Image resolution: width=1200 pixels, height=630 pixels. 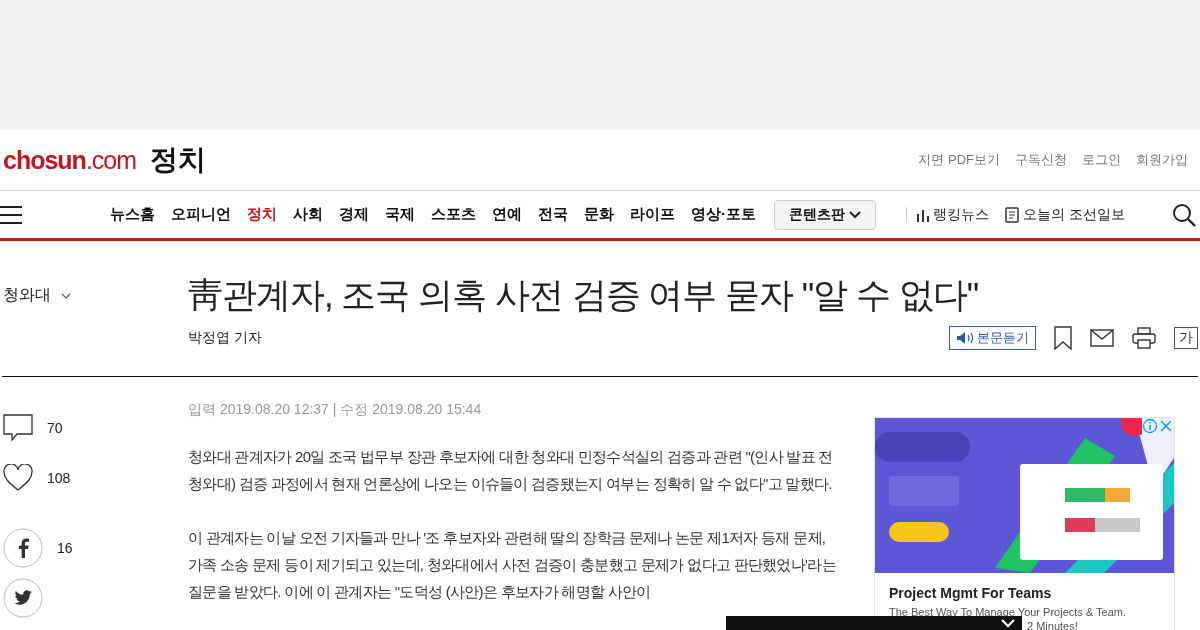 I want to click on font-size-button: 가, so click(x=1186, y=338).